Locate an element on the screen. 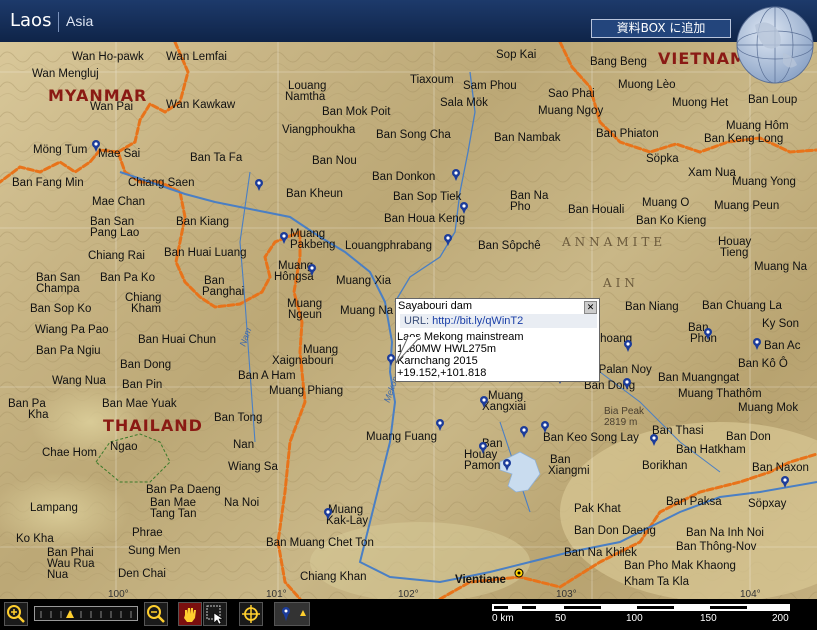 The image size is (817, 630). place-label: Ban Muangngat is located at coordinates (699, 378).